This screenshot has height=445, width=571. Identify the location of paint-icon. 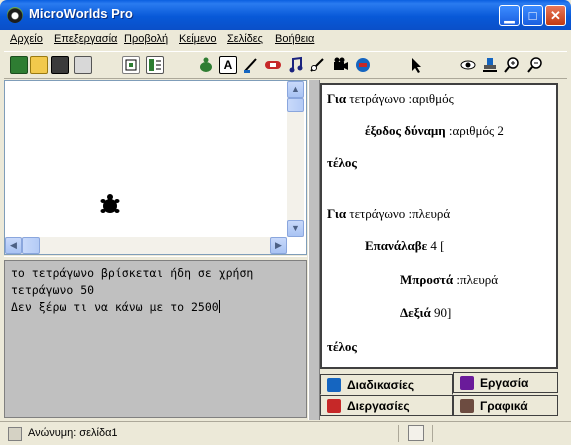
(251, 65).